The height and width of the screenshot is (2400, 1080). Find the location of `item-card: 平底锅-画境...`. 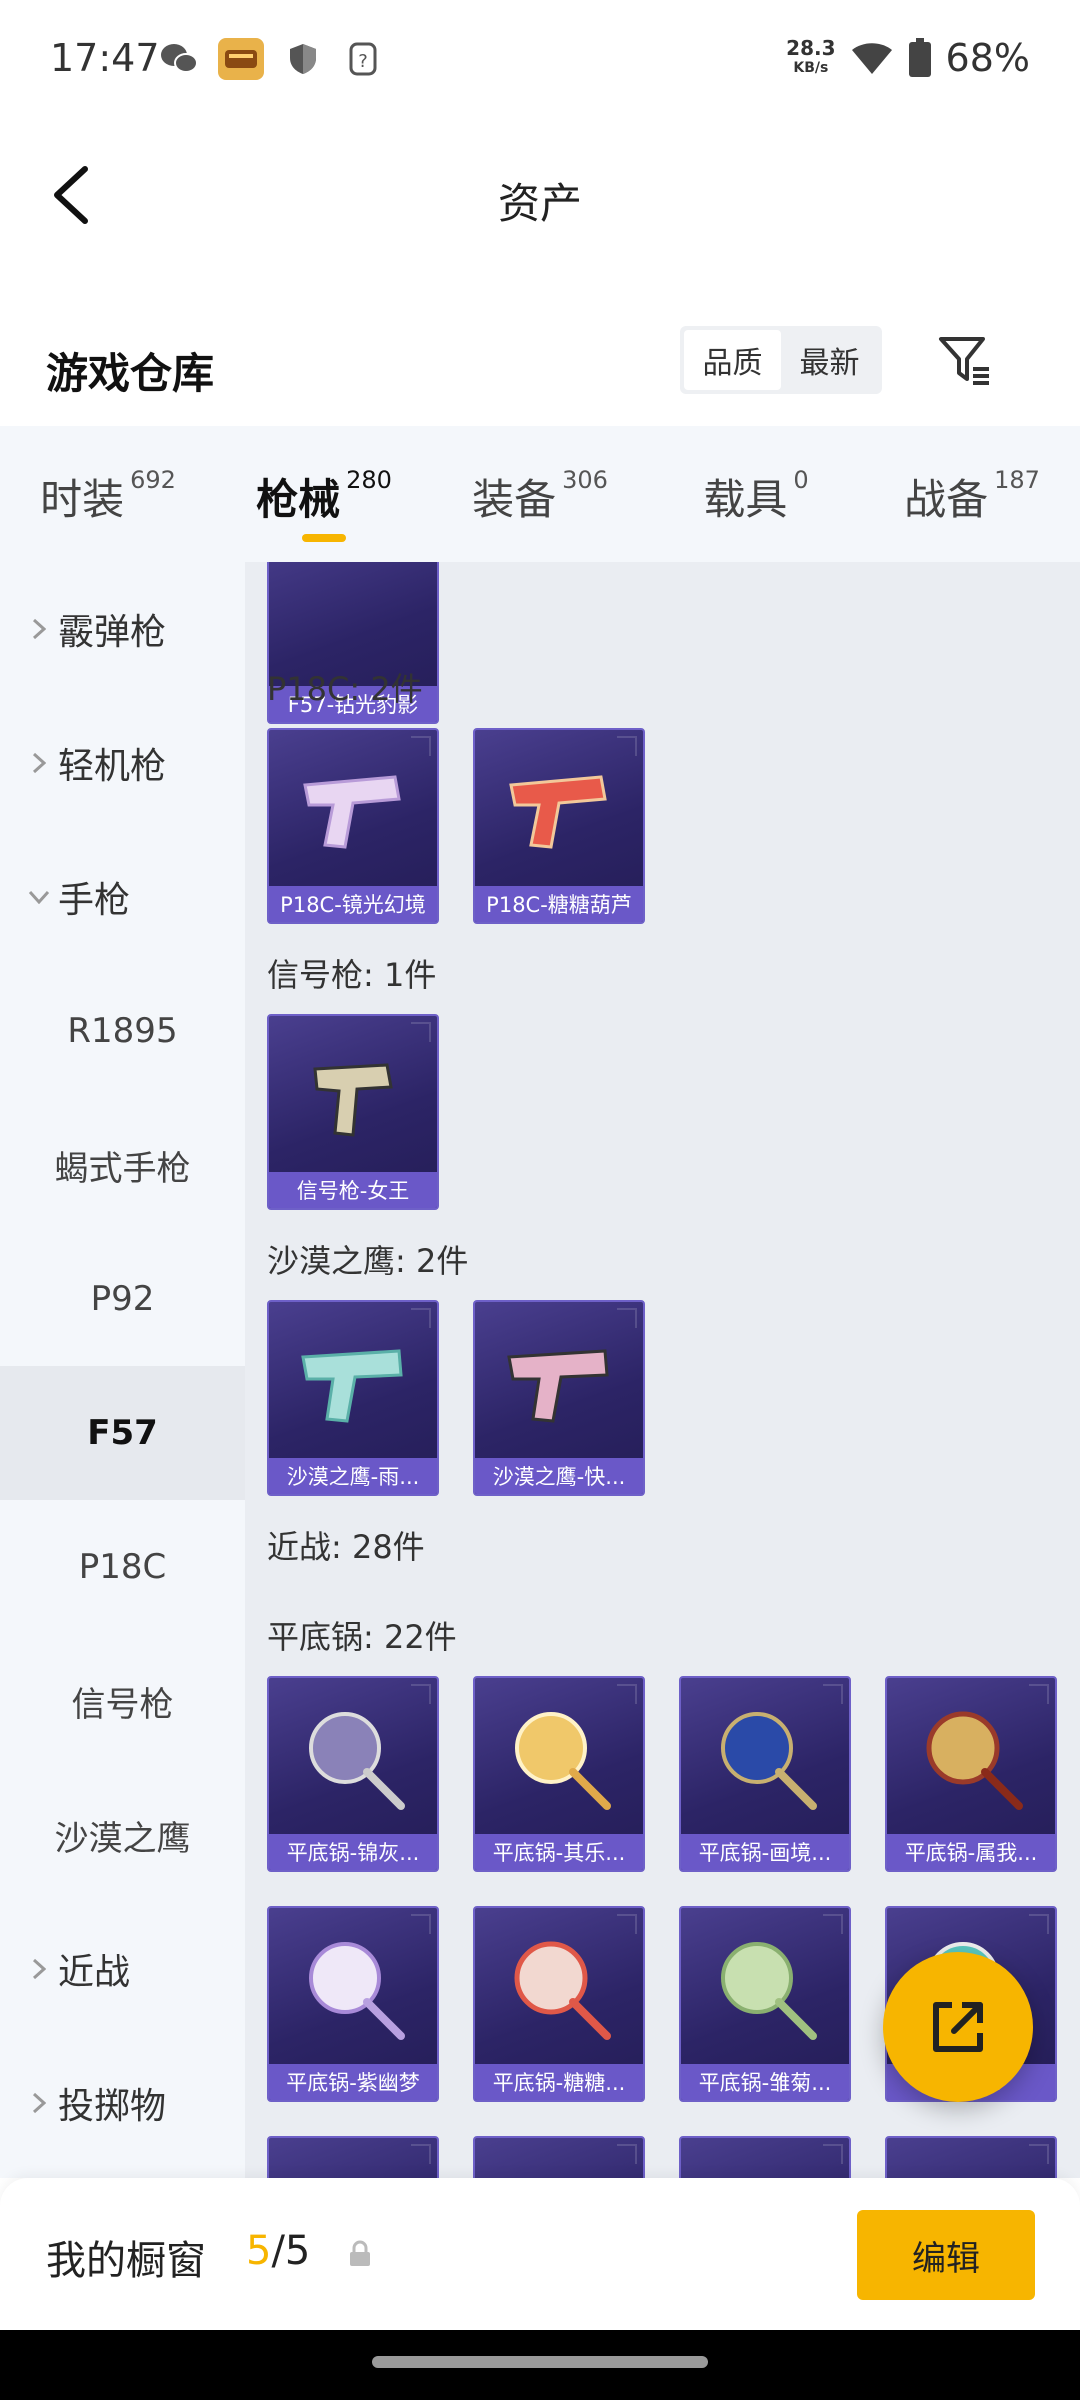

item-card: 平底锅-画境... is located at coordinates (765, 1774).